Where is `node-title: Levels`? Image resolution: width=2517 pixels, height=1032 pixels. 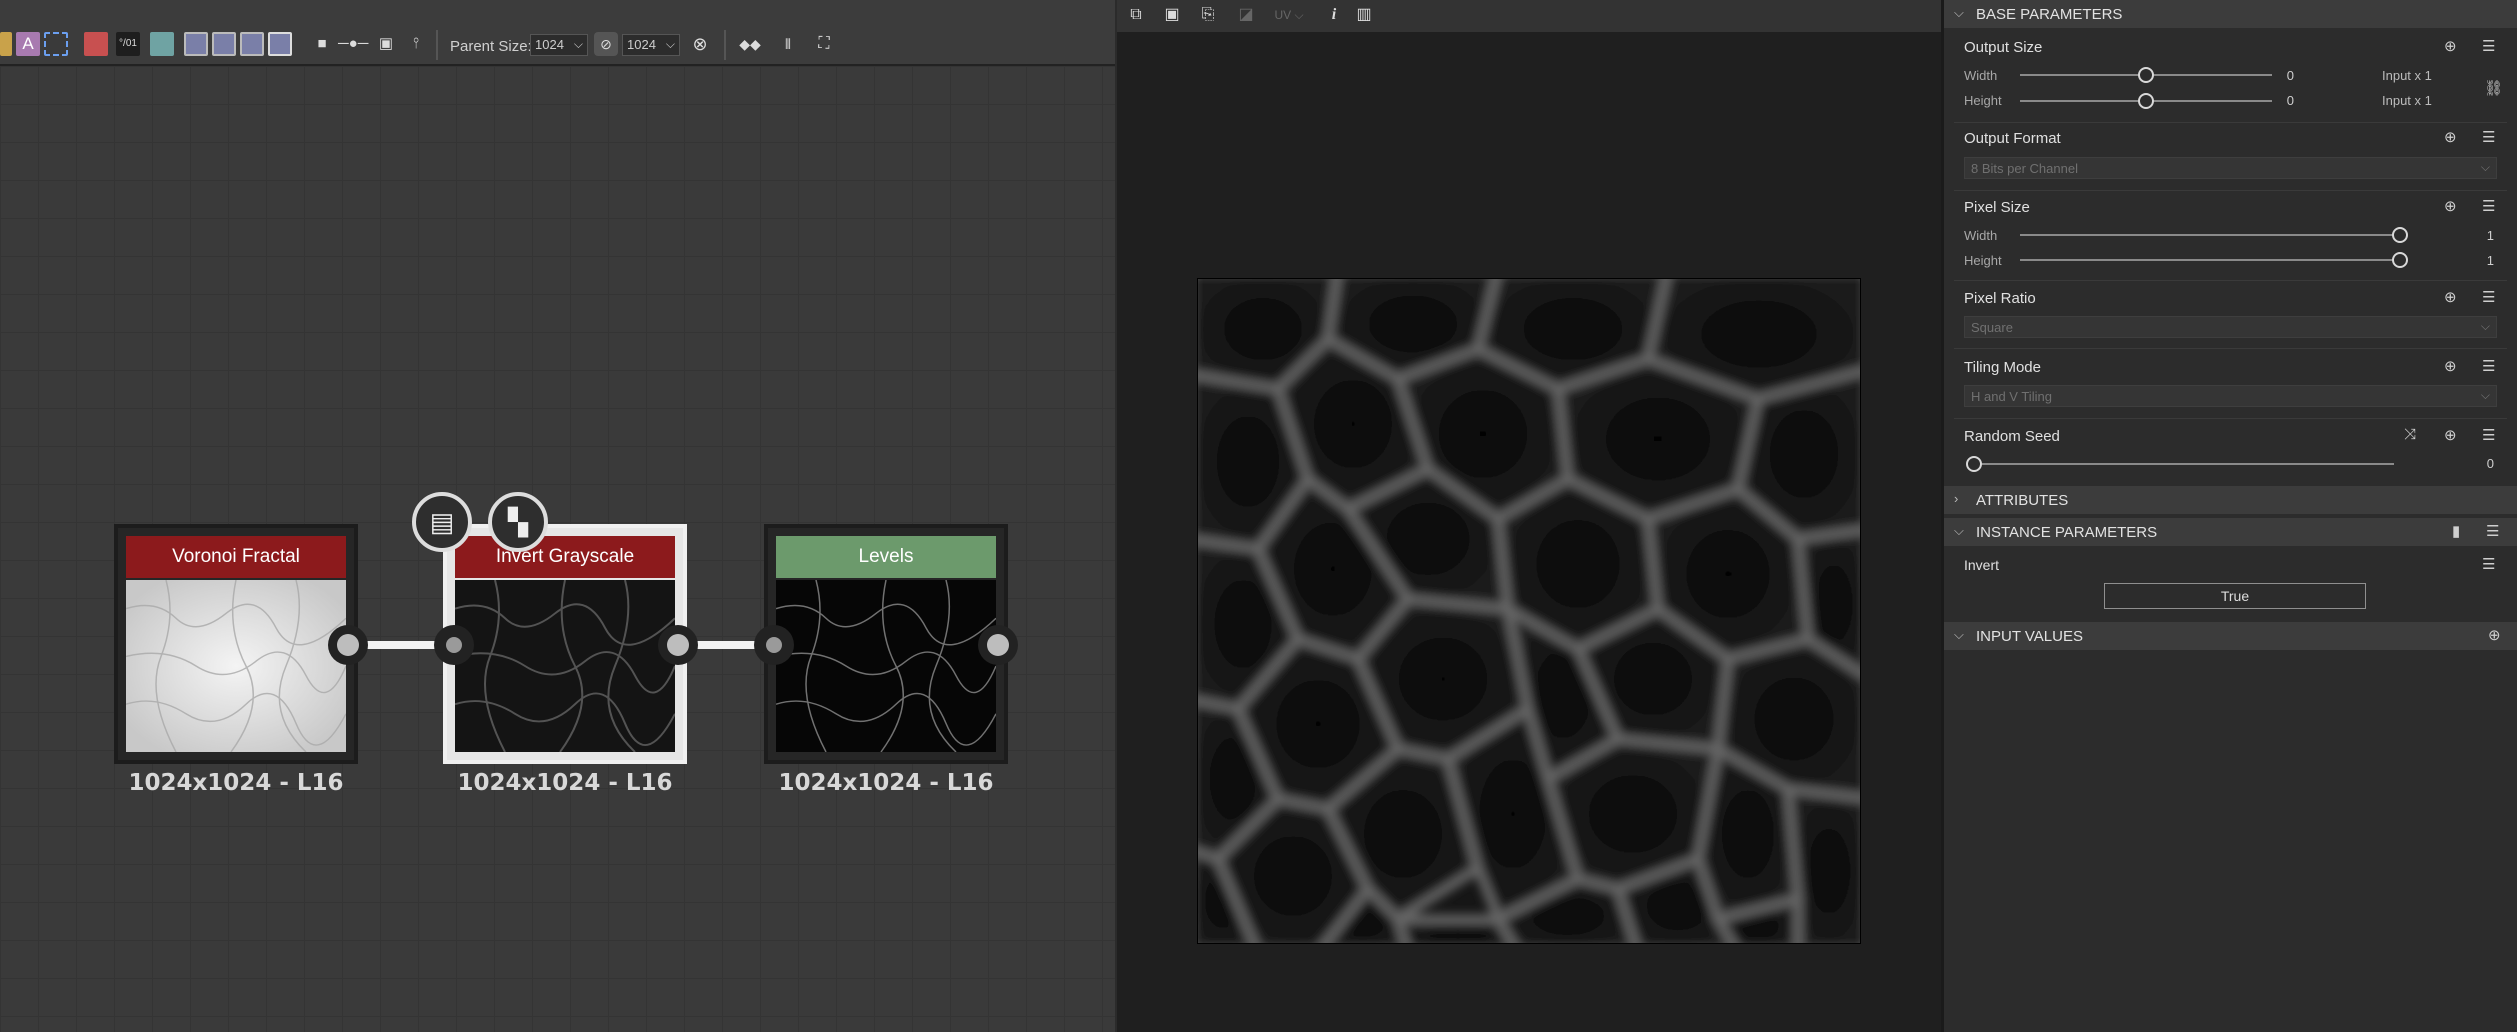 node-title: Levels is located at coordinates (886, 557).